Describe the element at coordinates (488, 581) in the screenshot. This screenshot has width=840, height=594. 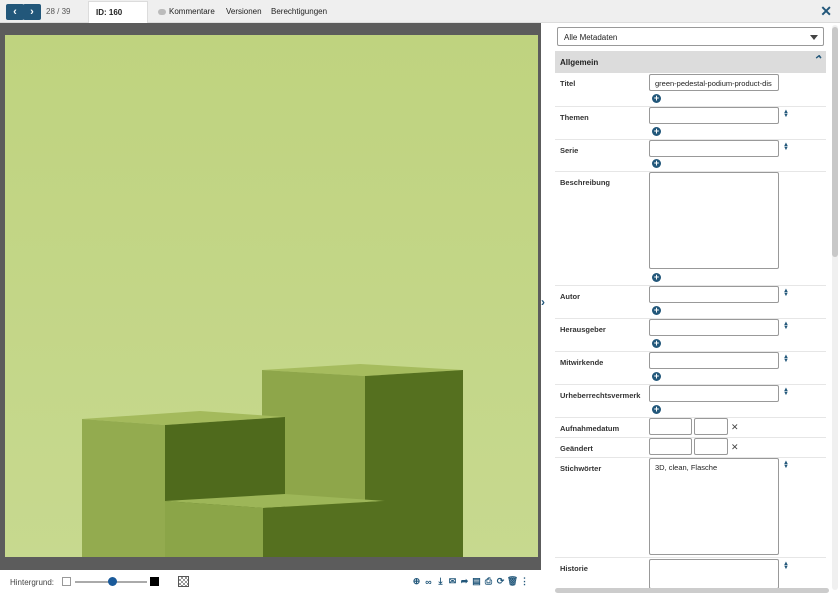
I see `print-icon: ⎙` at that location.